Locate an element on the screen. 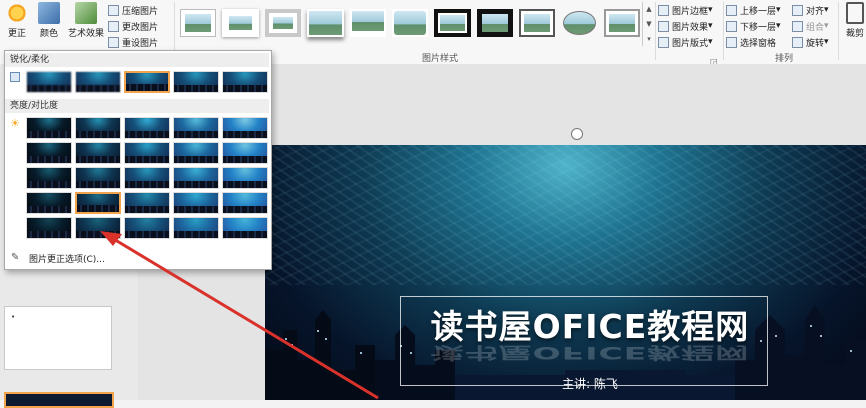 This screenshot has width=866, height=408. picture-effects-icon is located at coordinates (663, 26).